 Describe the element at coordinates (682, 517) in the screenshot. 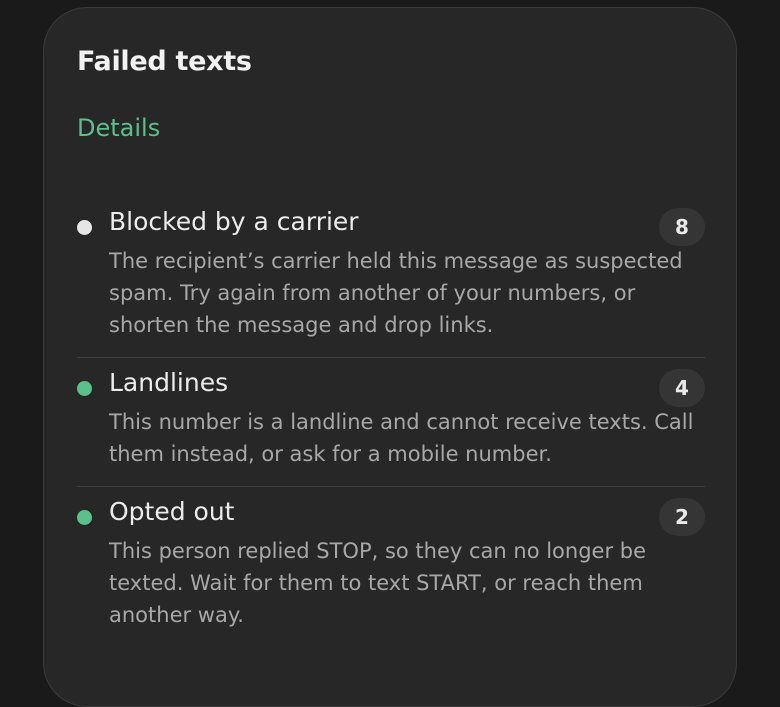

I see `count-badge: 2` at that location.